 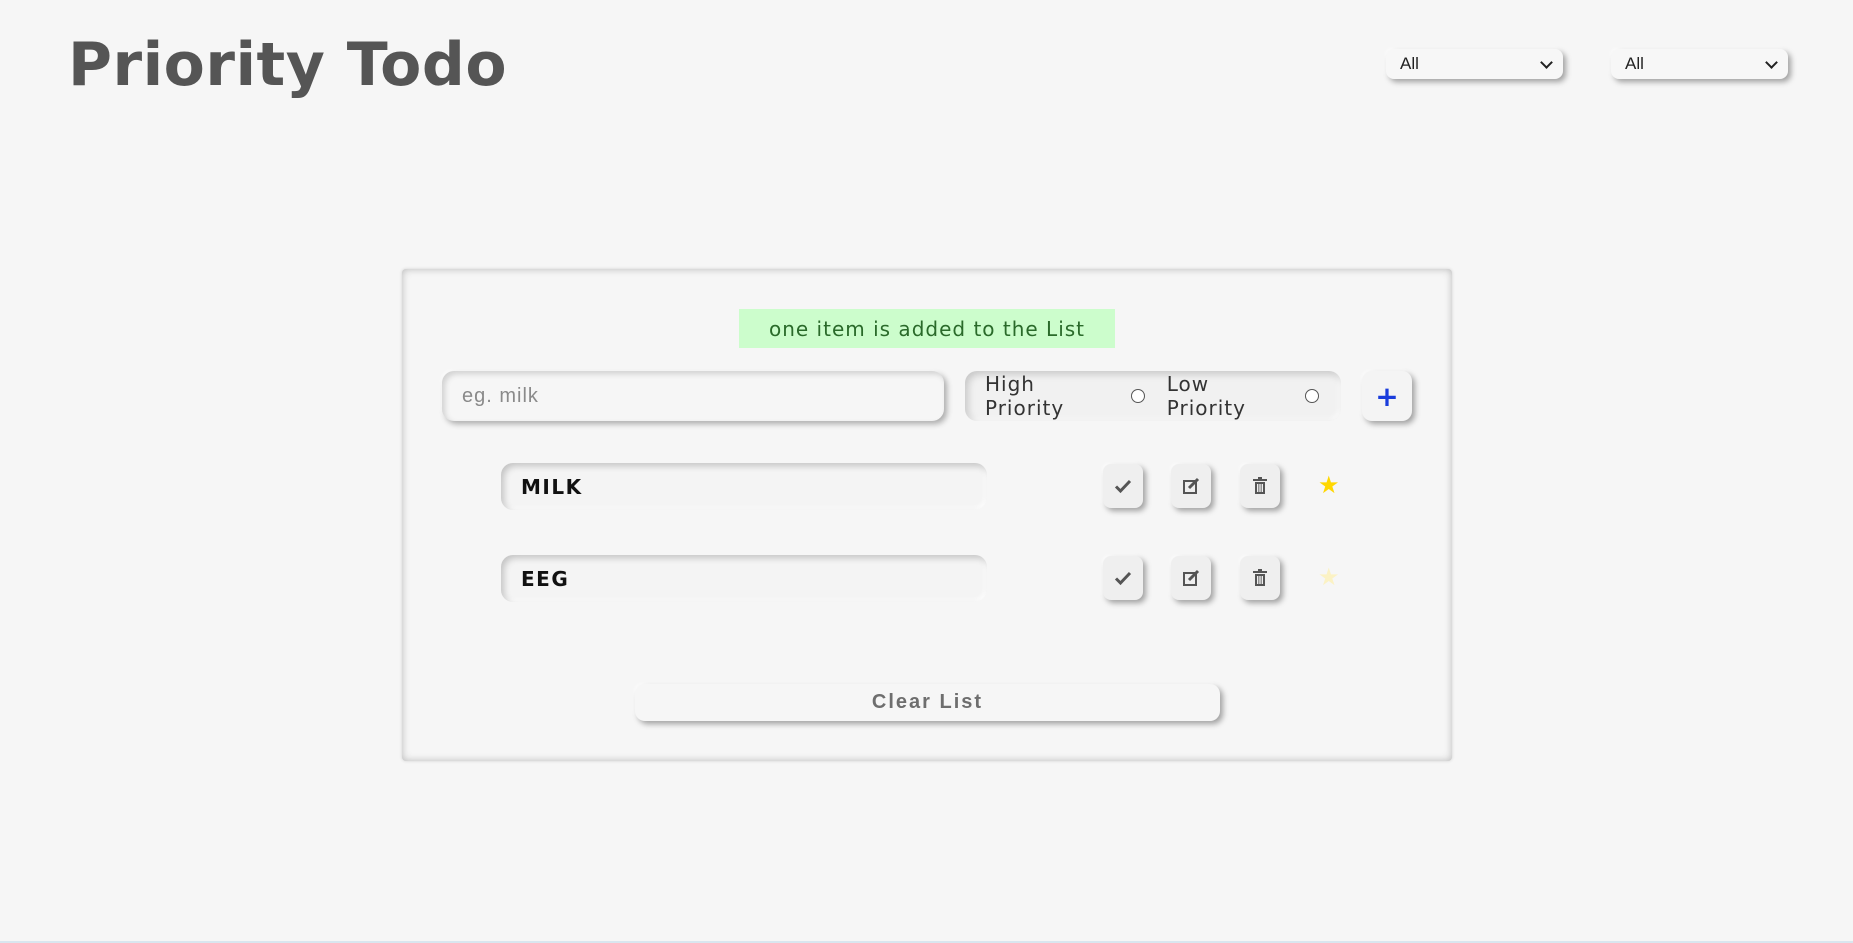 I want to click on clear-list-button: Clear List, so click(x=927, y=702).